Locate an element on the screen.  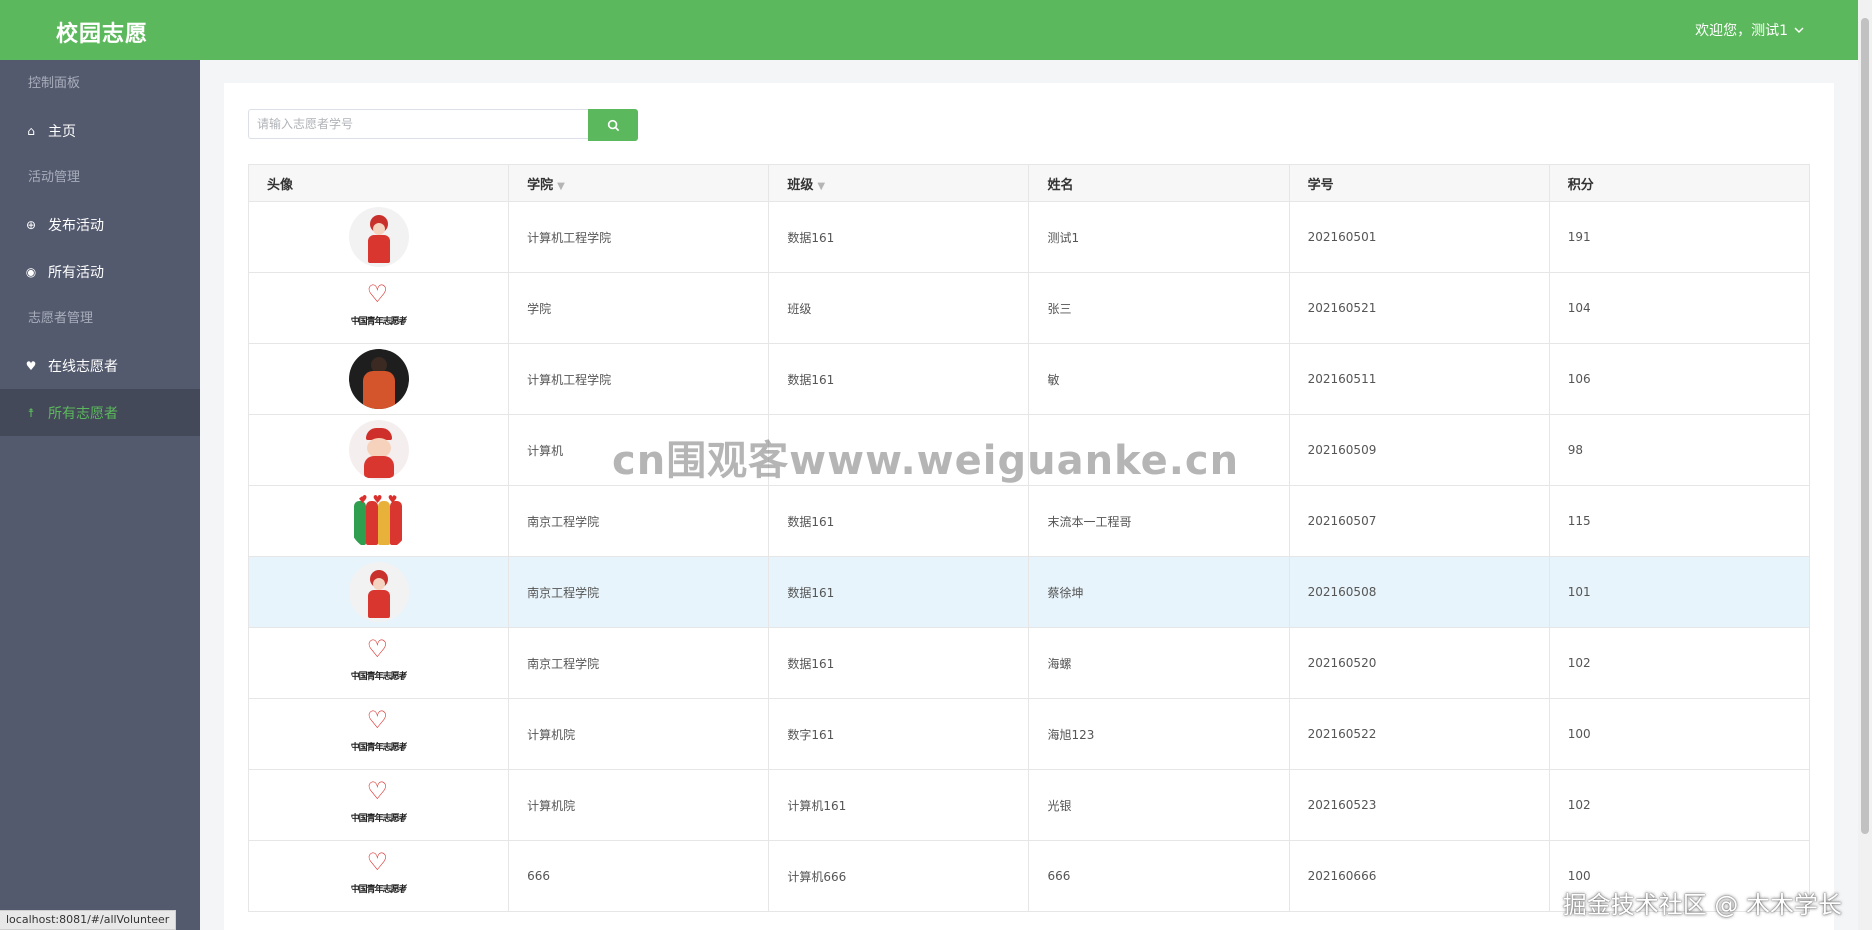
user-menu: 欢迎您，测试1 is located at coordinates (1749, 30).